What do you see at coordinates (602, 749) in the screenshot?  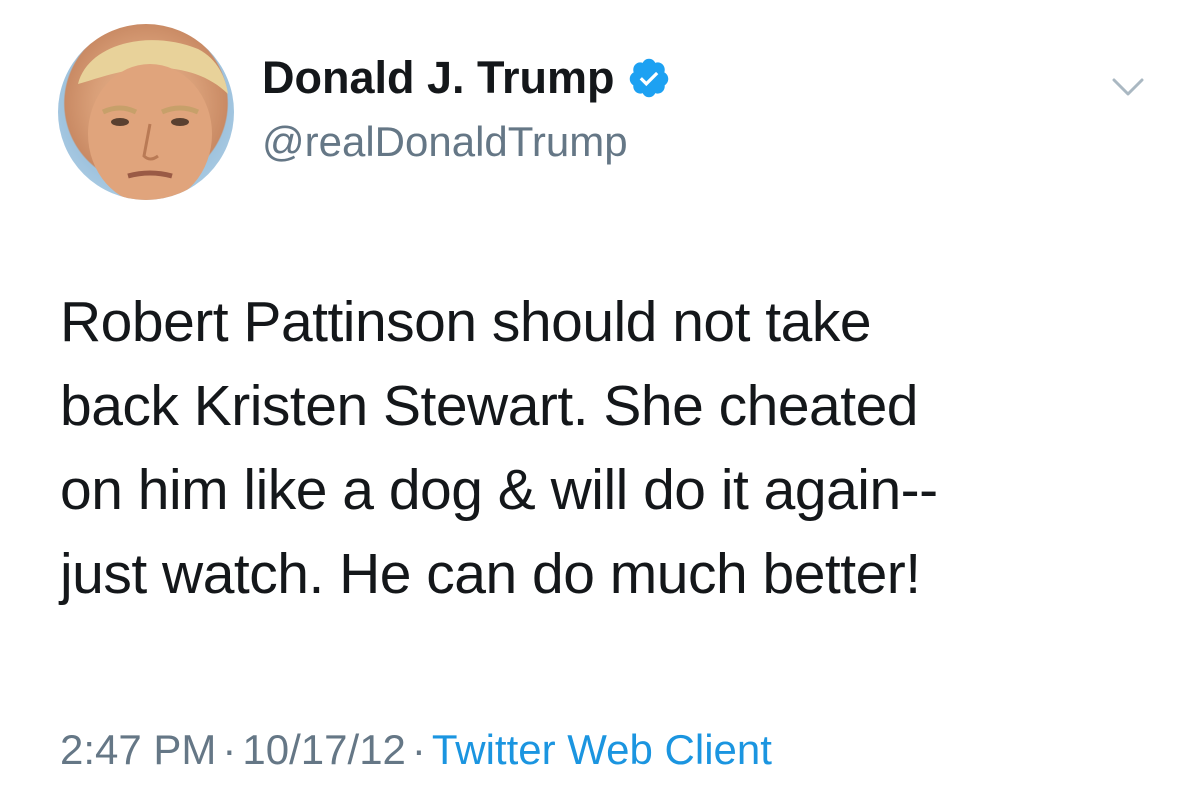 I see `tweet-source-link: Twitter Web Client` at bounding box center [602, 749].